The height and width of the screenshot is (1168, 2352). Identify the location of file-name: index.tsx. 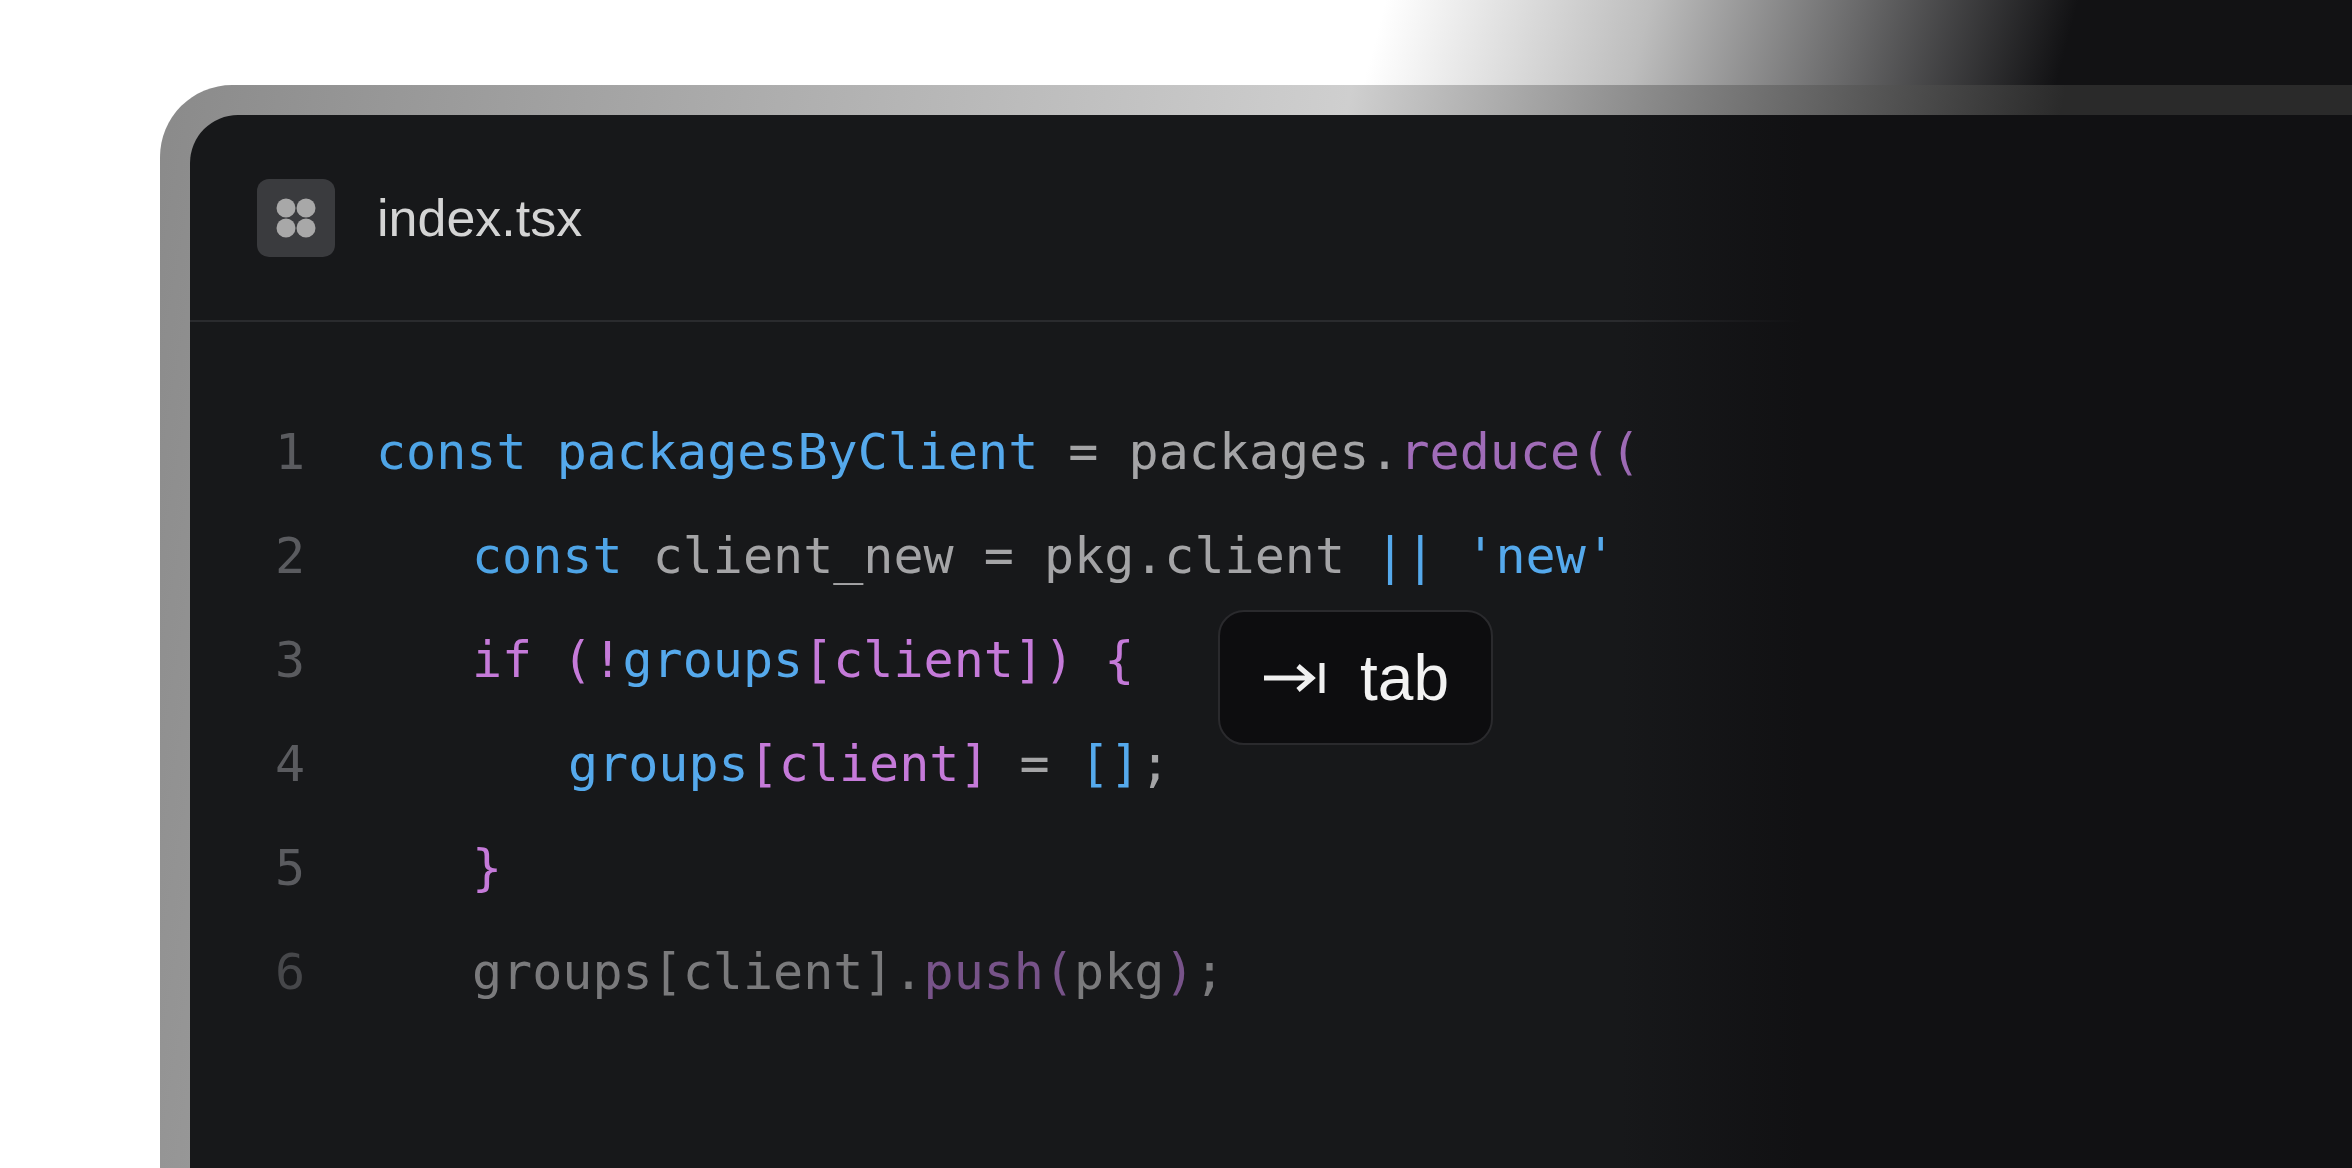
(480, 218).